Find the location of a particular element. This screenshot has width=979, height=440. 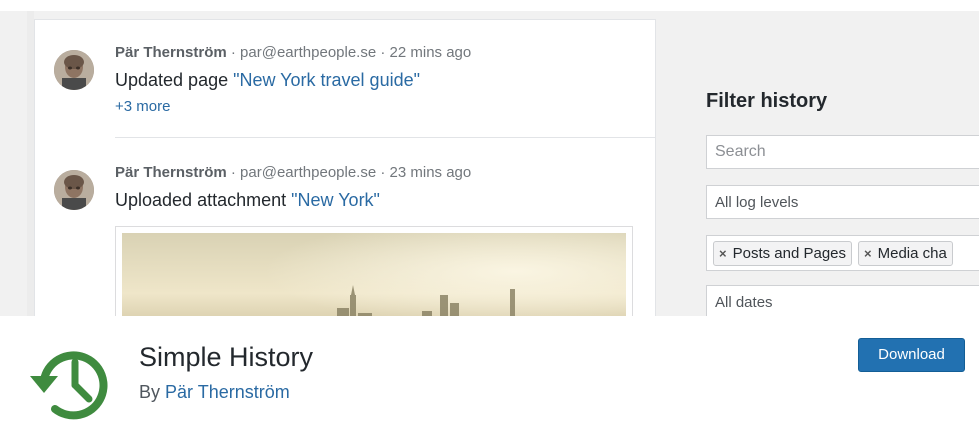

feed-panel-shadow is located at coordinates (30, 163).